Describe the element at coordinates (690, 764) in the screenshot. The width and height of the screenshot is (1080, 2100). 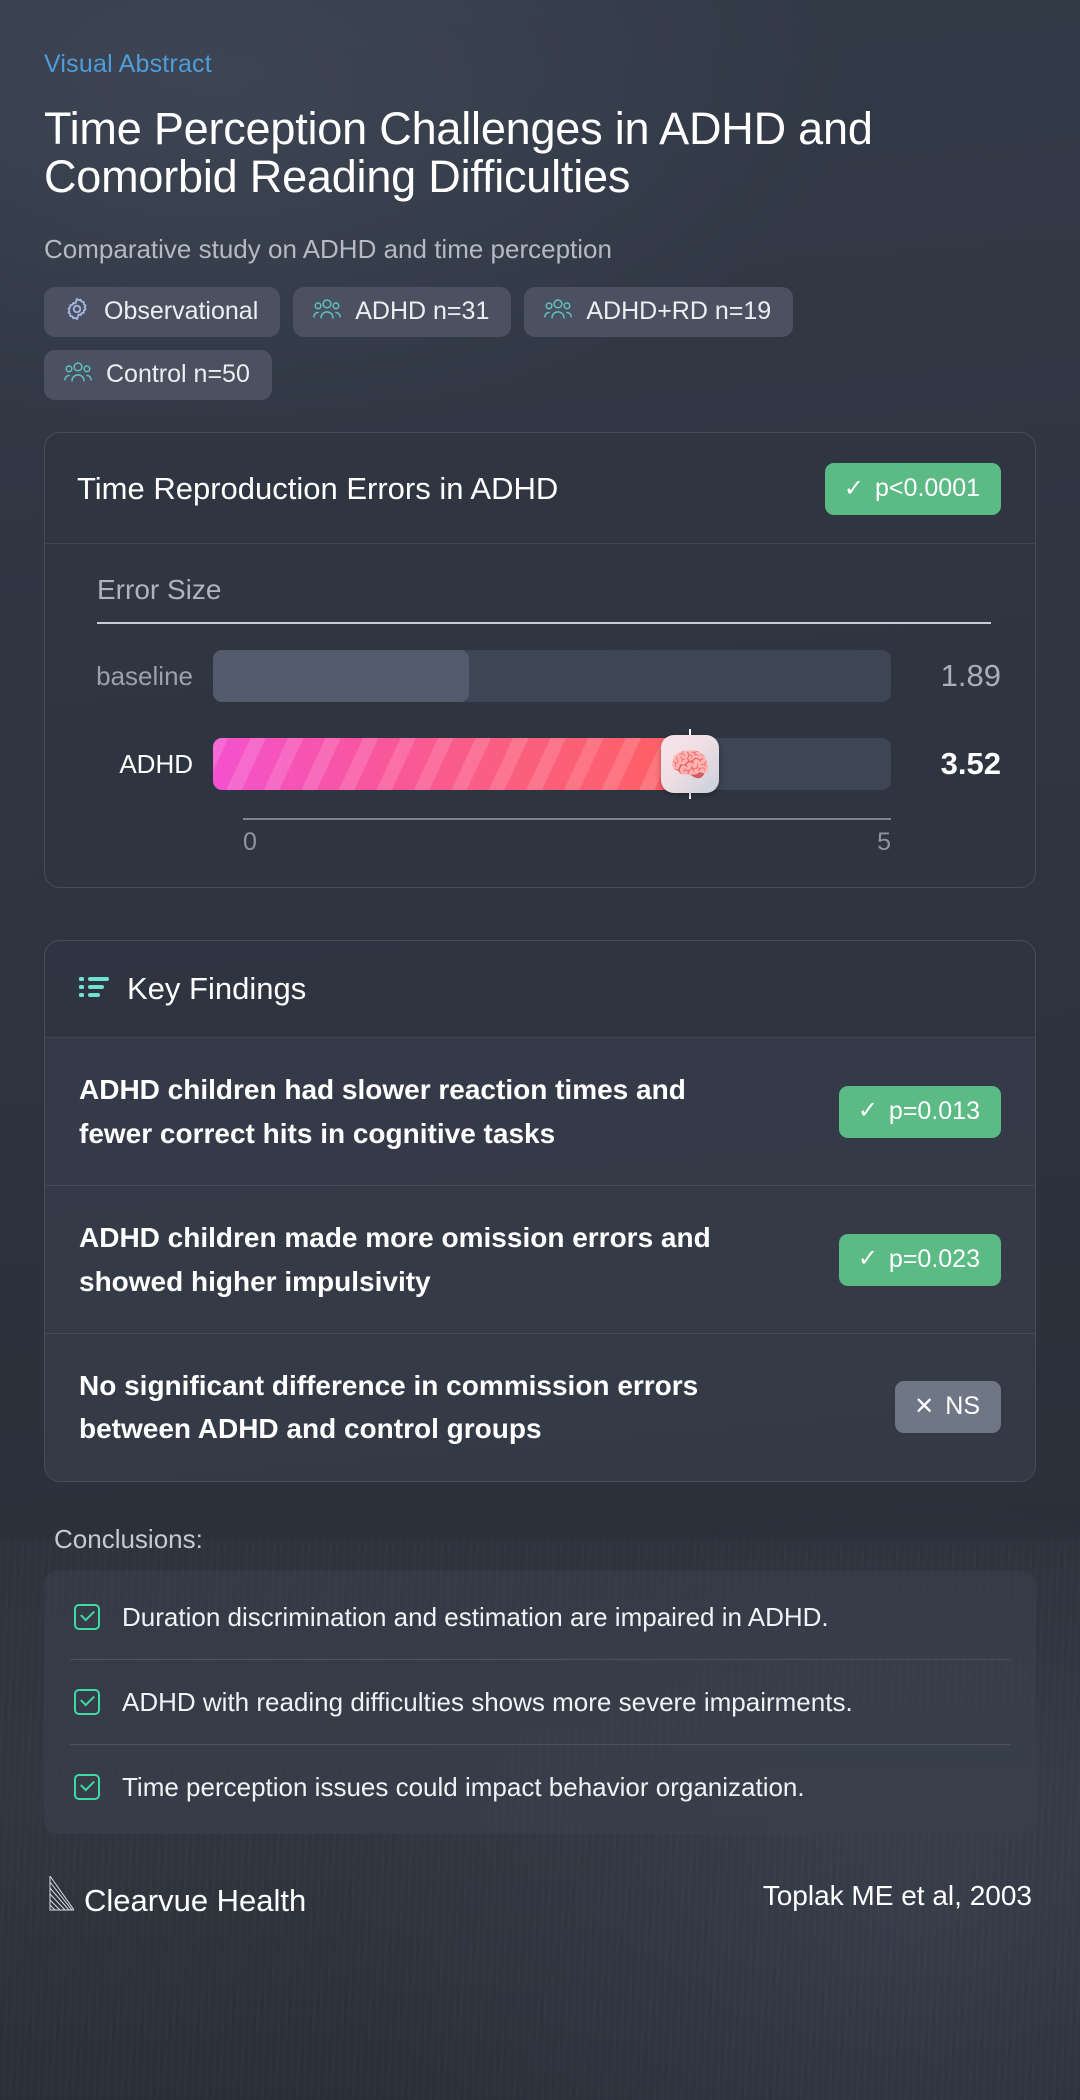
I see `brain-icon: 🧠` at that location.